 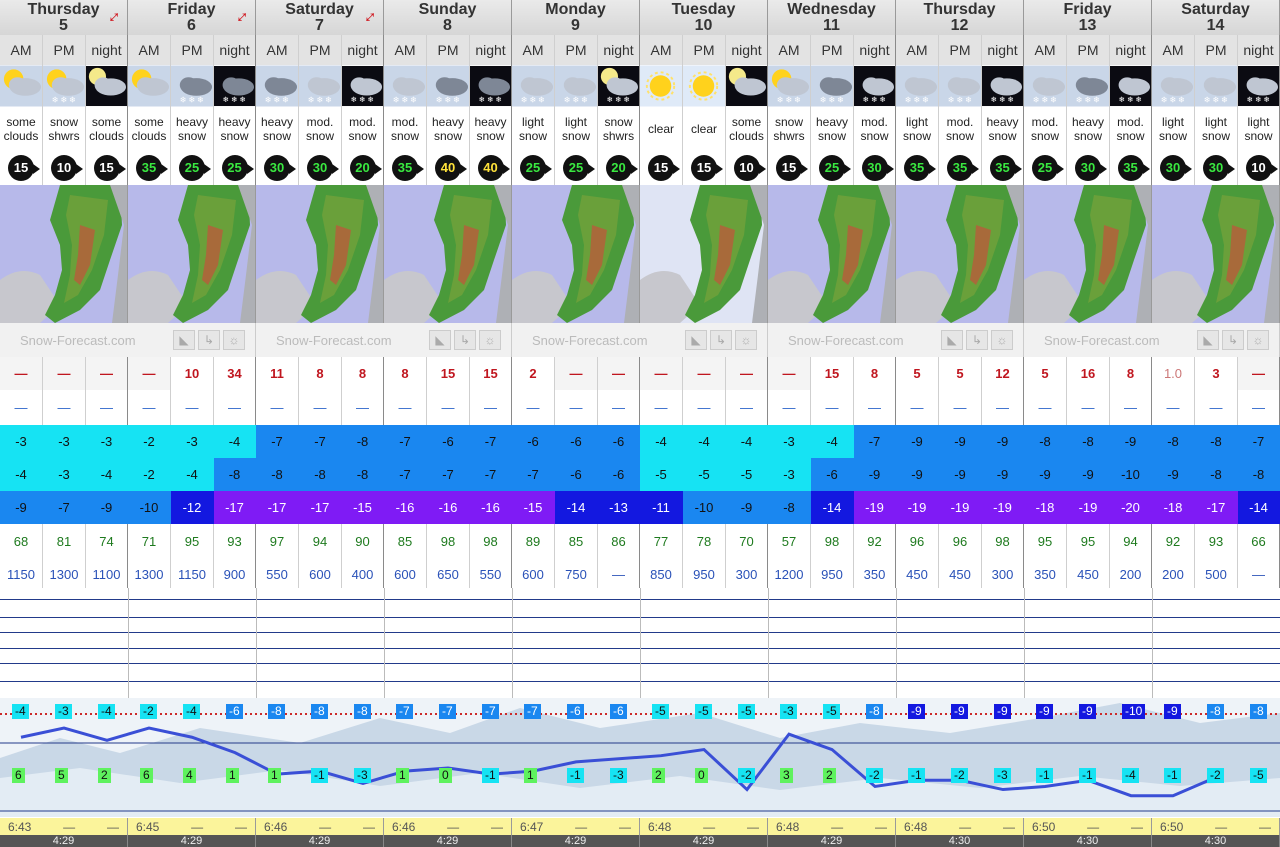 What do you see at coordinates (789, 507) in the screenshot?
I see `wind-chill: -8` at bounding box center [789, 507].